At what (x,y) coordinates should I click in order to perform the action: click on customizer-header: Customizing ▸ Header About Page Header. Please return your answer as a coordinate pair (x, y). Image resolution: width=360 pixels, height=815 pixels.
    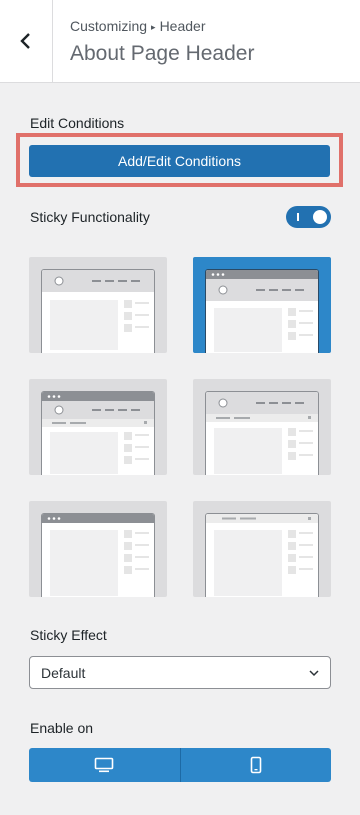
    Looking at the image, I should click on (180, 41).